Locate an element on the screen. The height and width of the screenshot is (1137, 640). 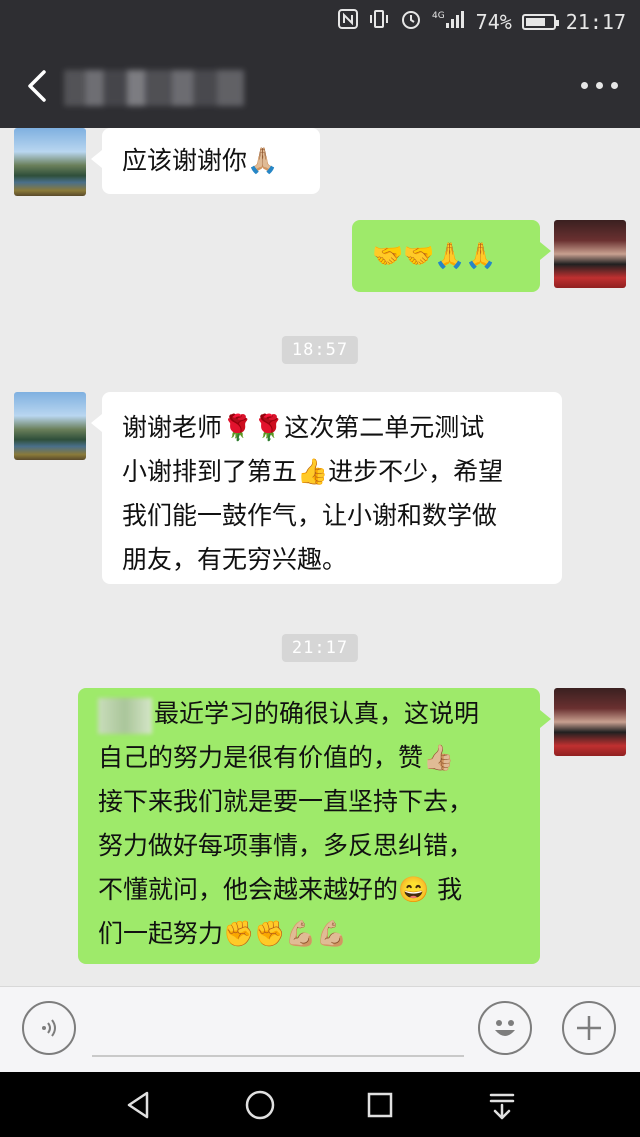
alarm-icon is located at coordinates (411, 21).